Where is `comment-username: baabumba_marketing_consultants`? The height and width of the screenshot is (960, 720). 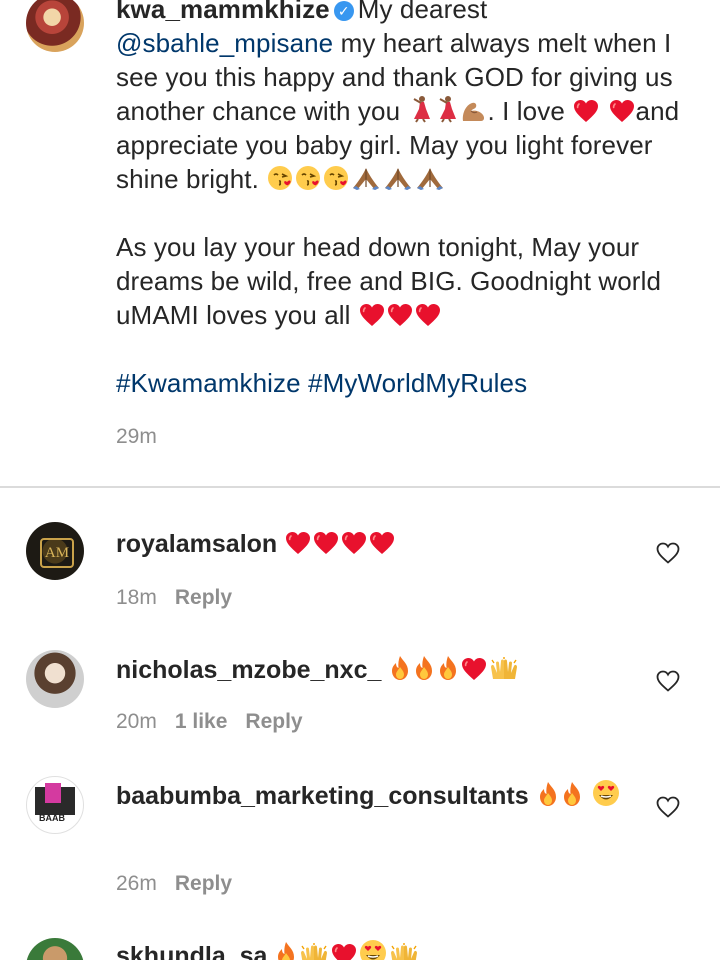
comment-username: baabumba_marketing_consultants is located at coordinates (322, 796).